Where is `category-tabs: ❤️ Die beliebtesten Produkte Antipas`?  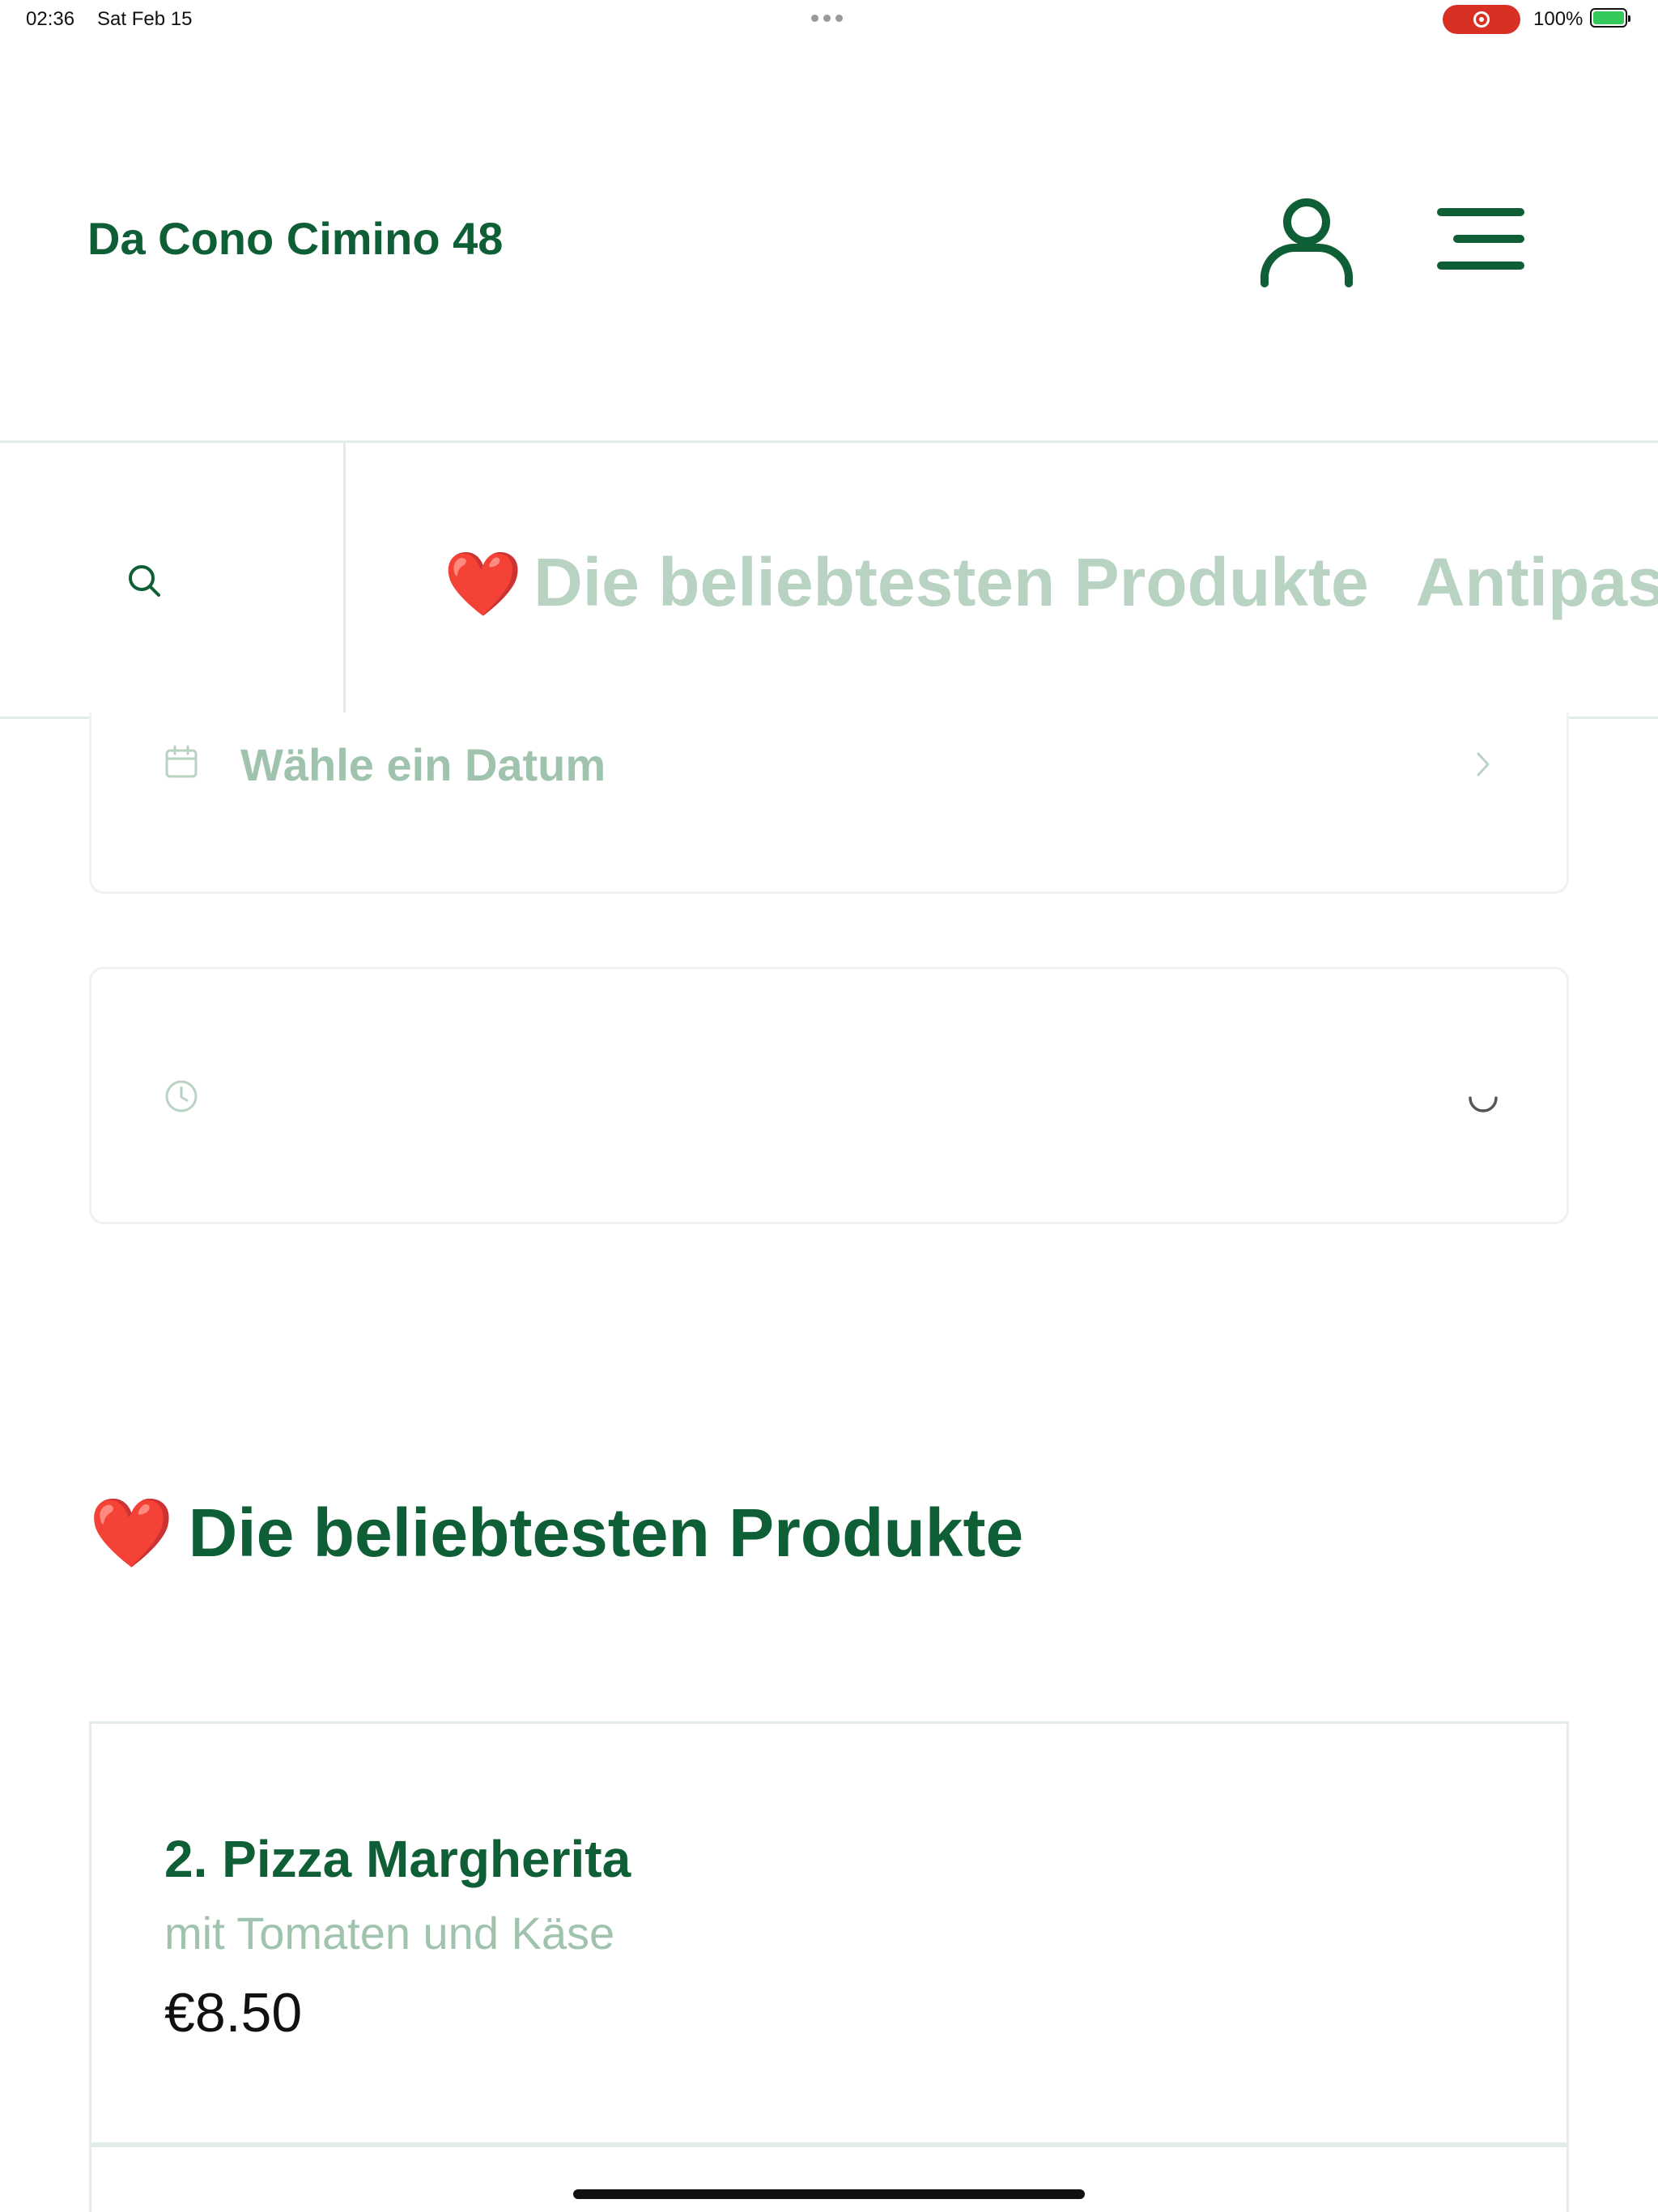 category-tabs: ❤️ Die beliebtesten Produkte Antipas is located at coordinates (1051, 582).